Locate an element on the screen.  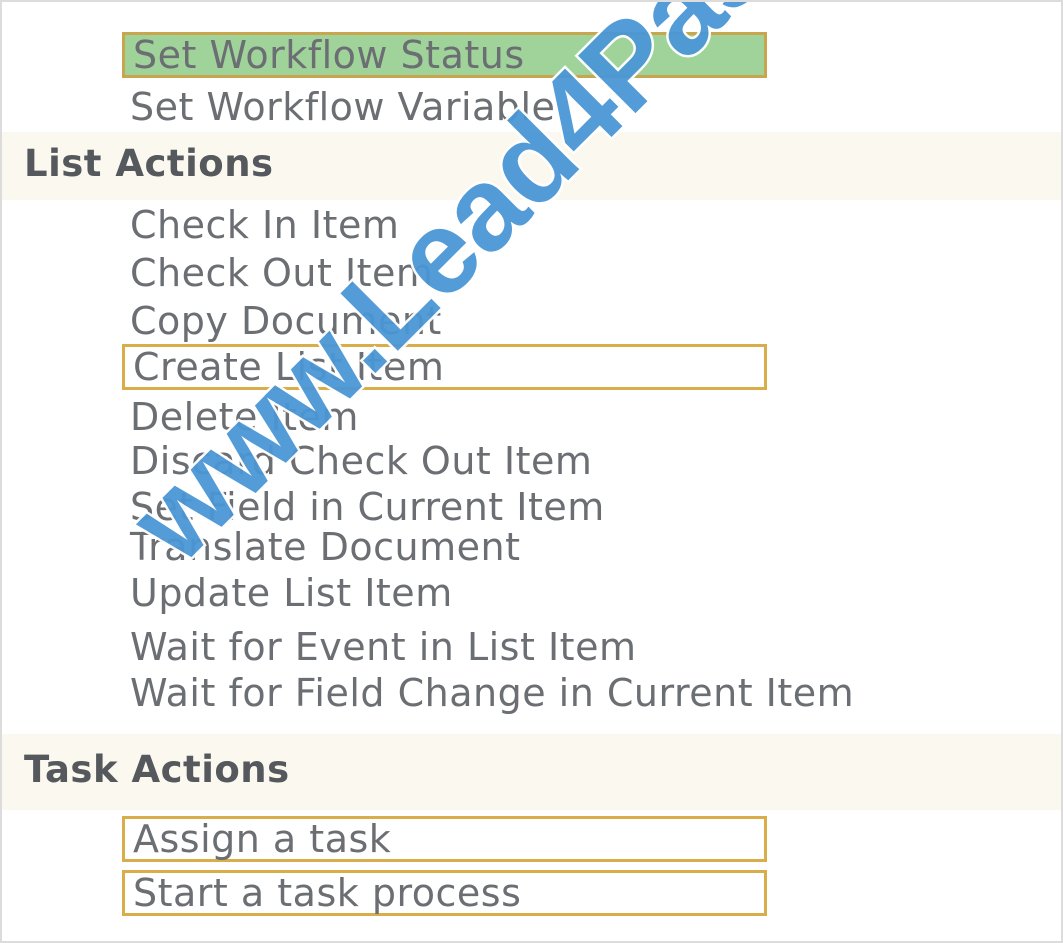
menu-item-assign-a-task: Assign a task is located at coordinates (444, 839).